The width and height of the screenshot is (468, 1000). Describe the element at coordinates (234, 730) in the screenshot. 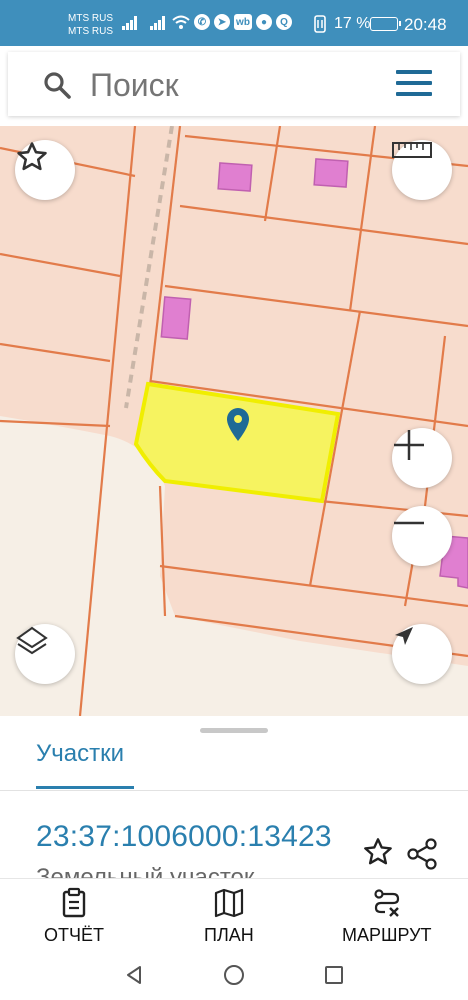

I see `sheet-drag-handle` at that location.